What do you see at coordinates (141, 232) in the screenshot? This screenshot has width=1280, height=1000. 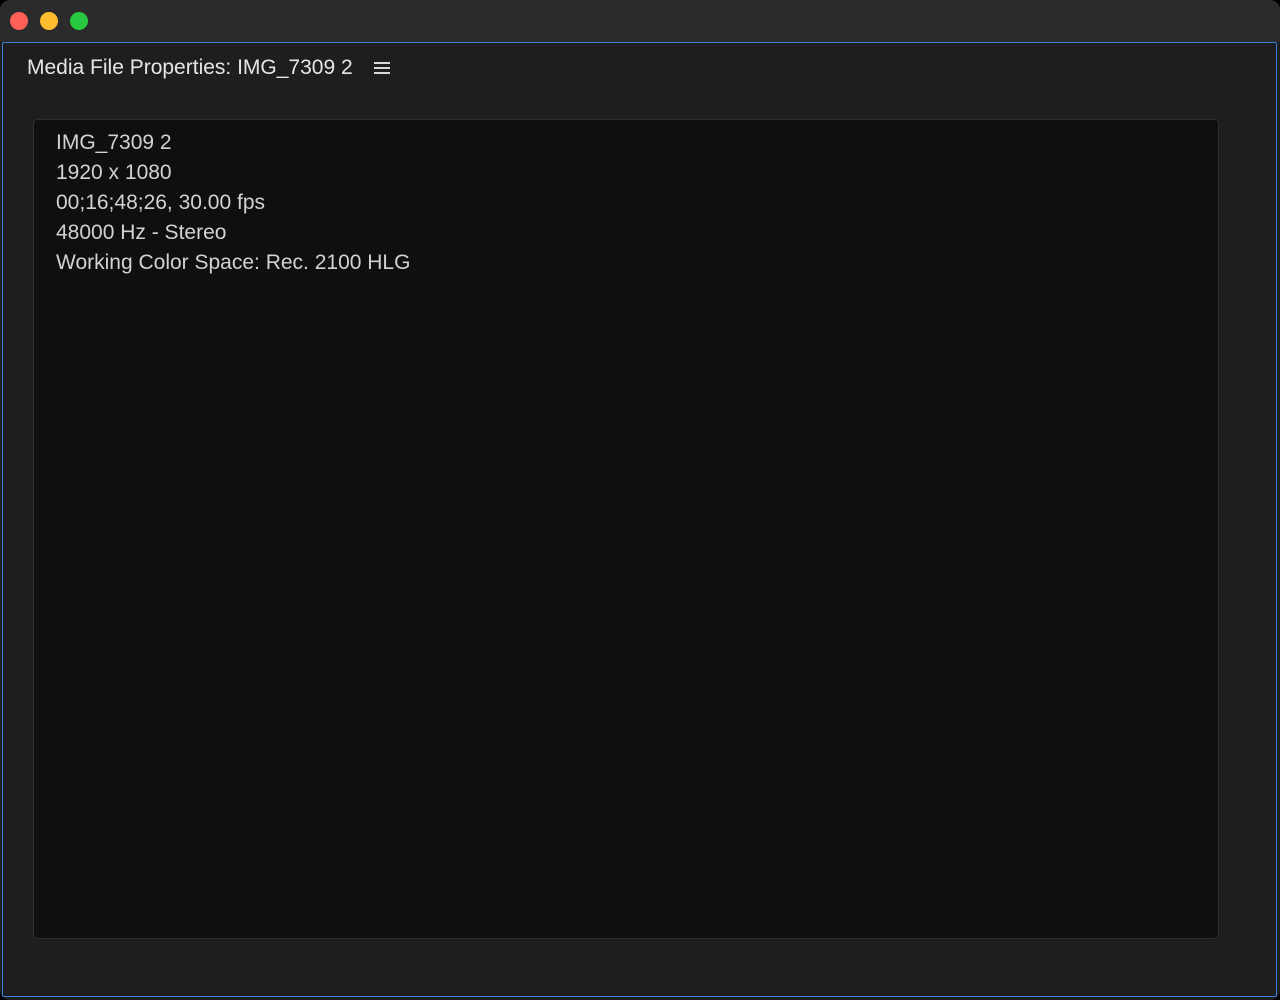 I see `property-audio: 48000 Hz - Stereo` at bounding box center [141, 232].